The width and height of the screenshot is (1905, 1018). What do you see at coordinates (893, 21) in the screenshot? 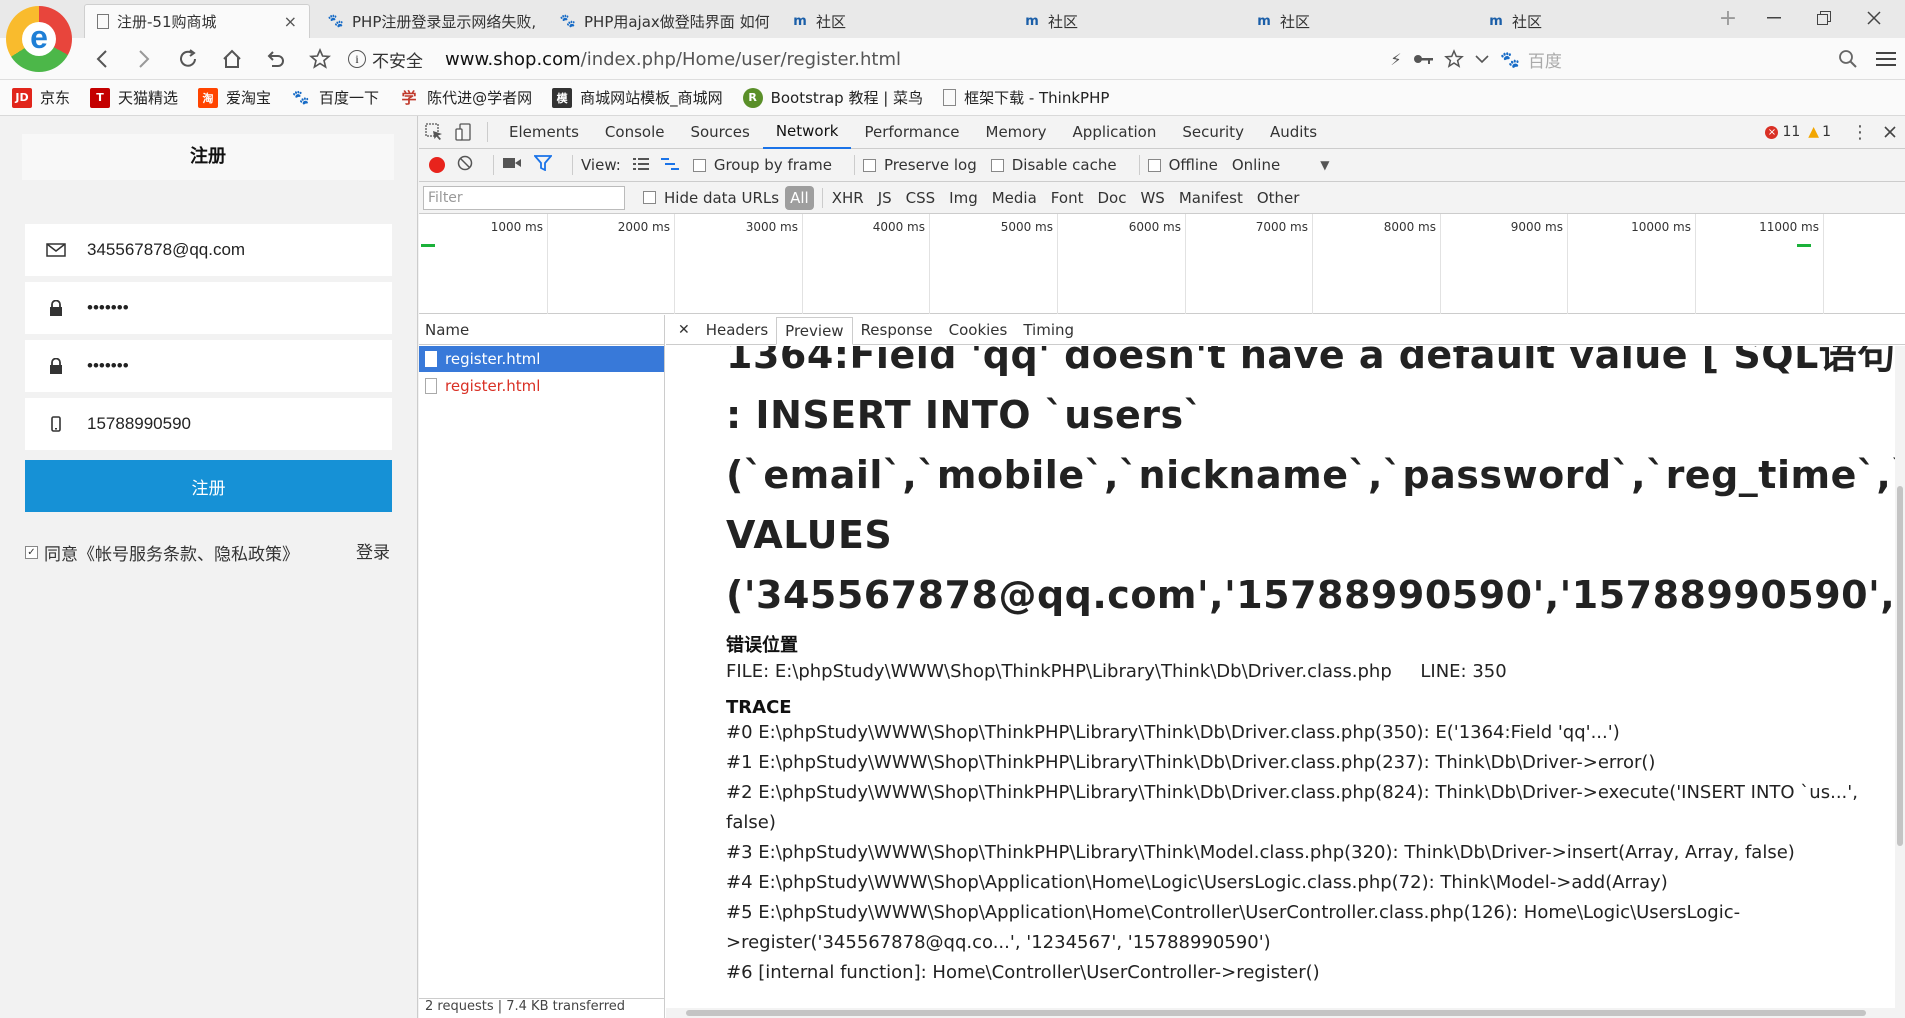
I see `tab-community-1: m 社区` at bounding box center [893, 21].